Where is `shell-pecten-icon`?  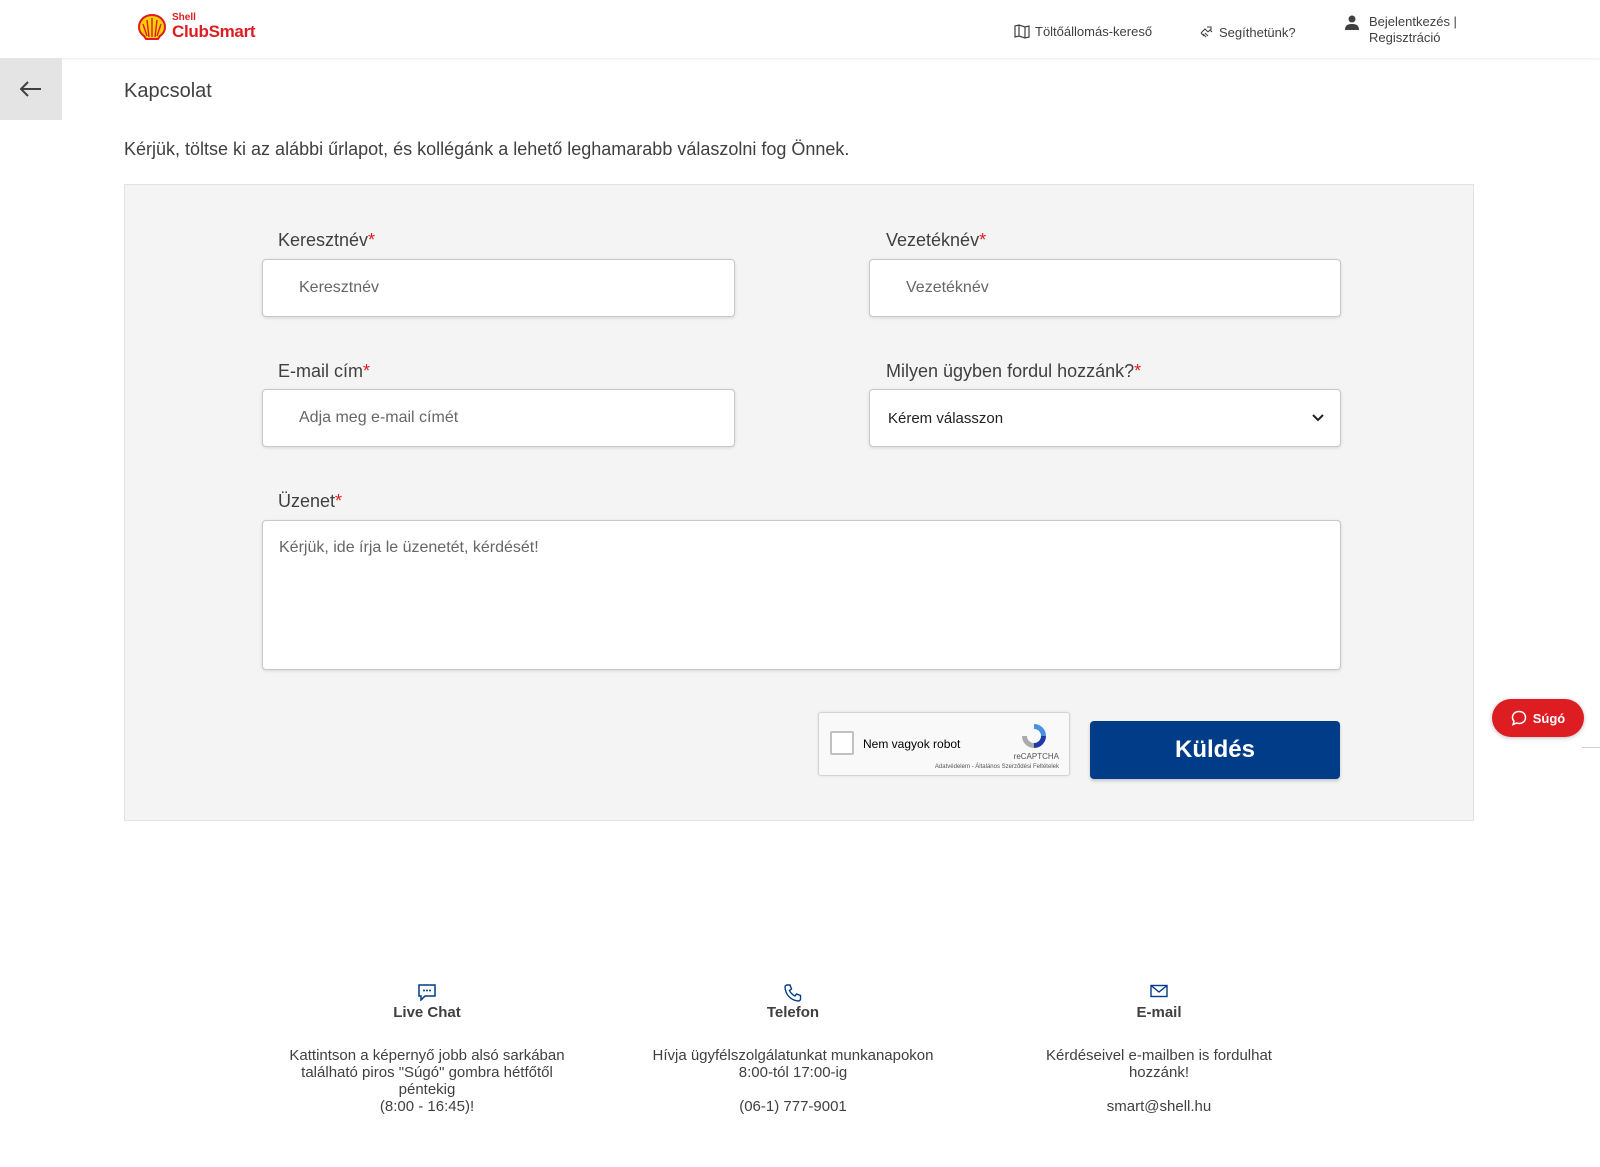 shell-pecten-icon is located at coordinates (152, 26).